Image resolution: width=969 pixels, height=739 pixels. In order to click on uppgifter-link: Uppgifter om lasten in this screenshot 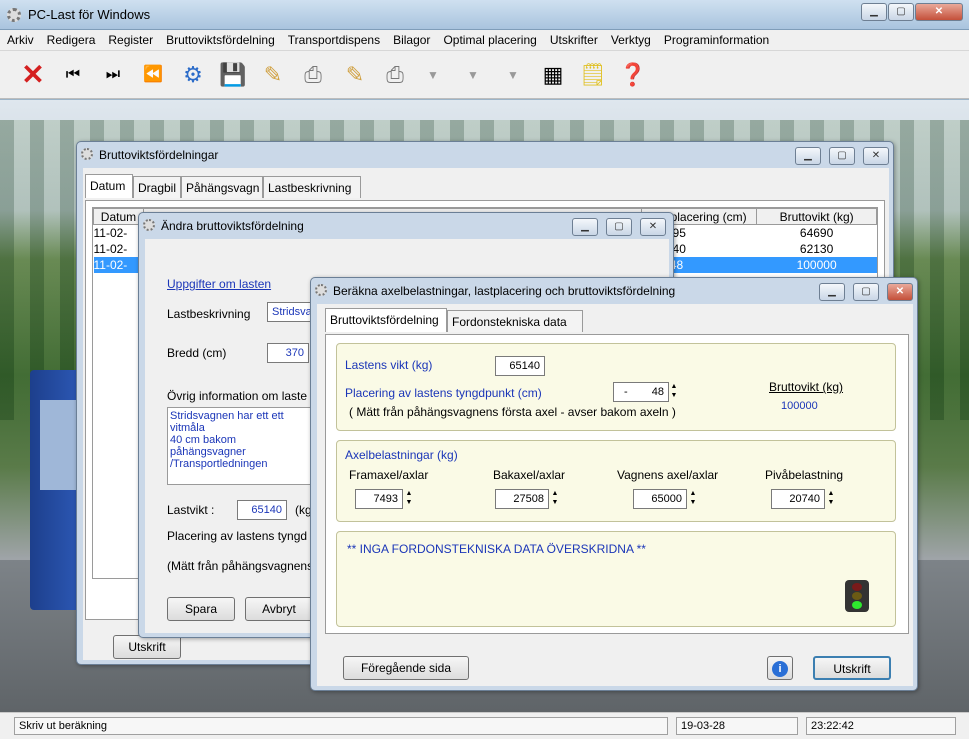, I will do `click(219, 284)`.